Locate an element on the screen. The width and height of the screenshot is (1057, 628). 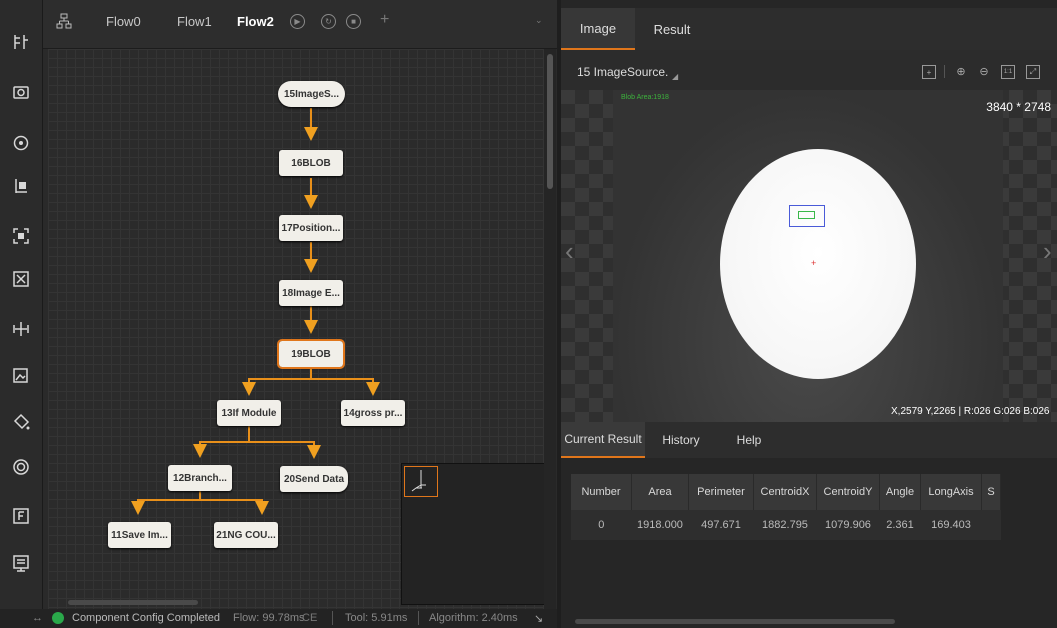
image-source-select: 15 ImageSource. is located at coordinates (622, 72).